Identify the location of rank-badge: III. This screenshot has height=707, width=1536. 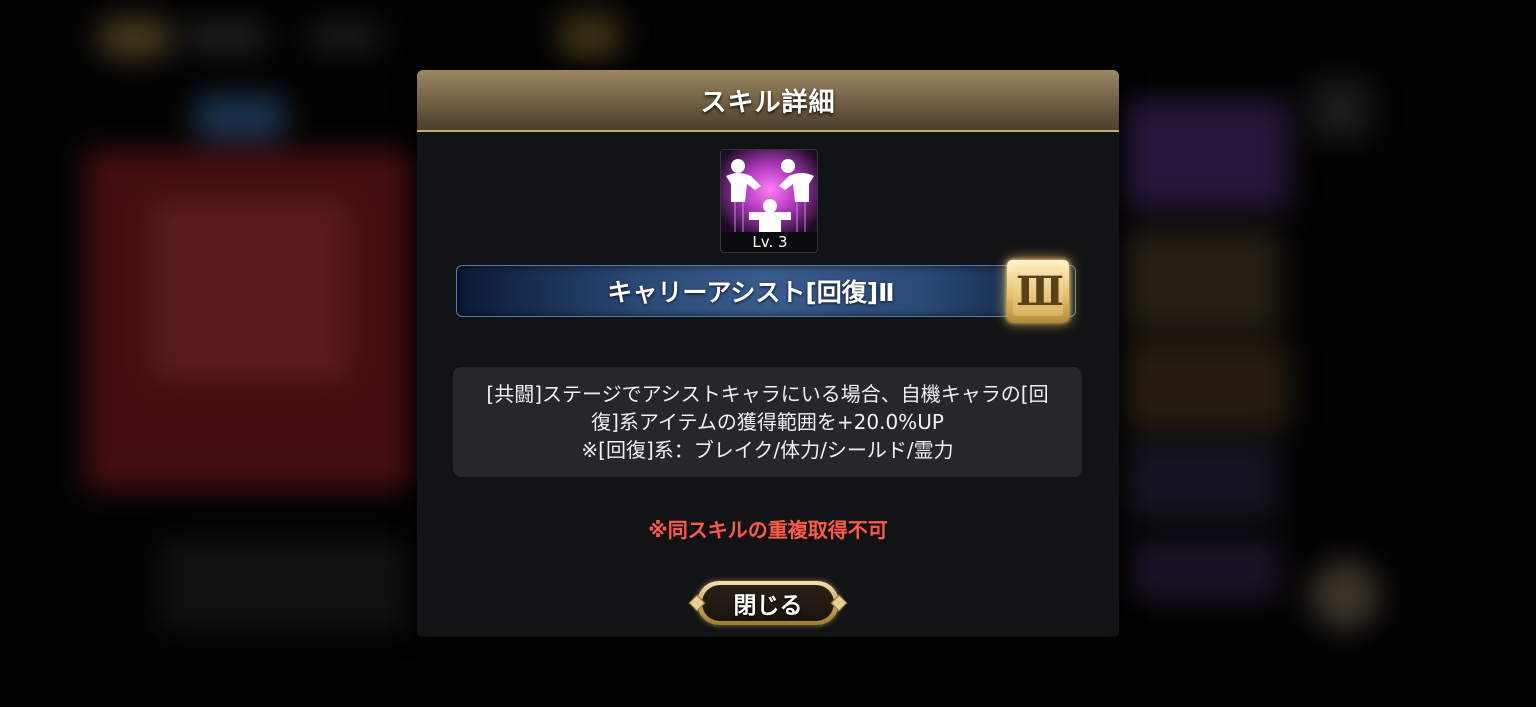
(1038, 291).